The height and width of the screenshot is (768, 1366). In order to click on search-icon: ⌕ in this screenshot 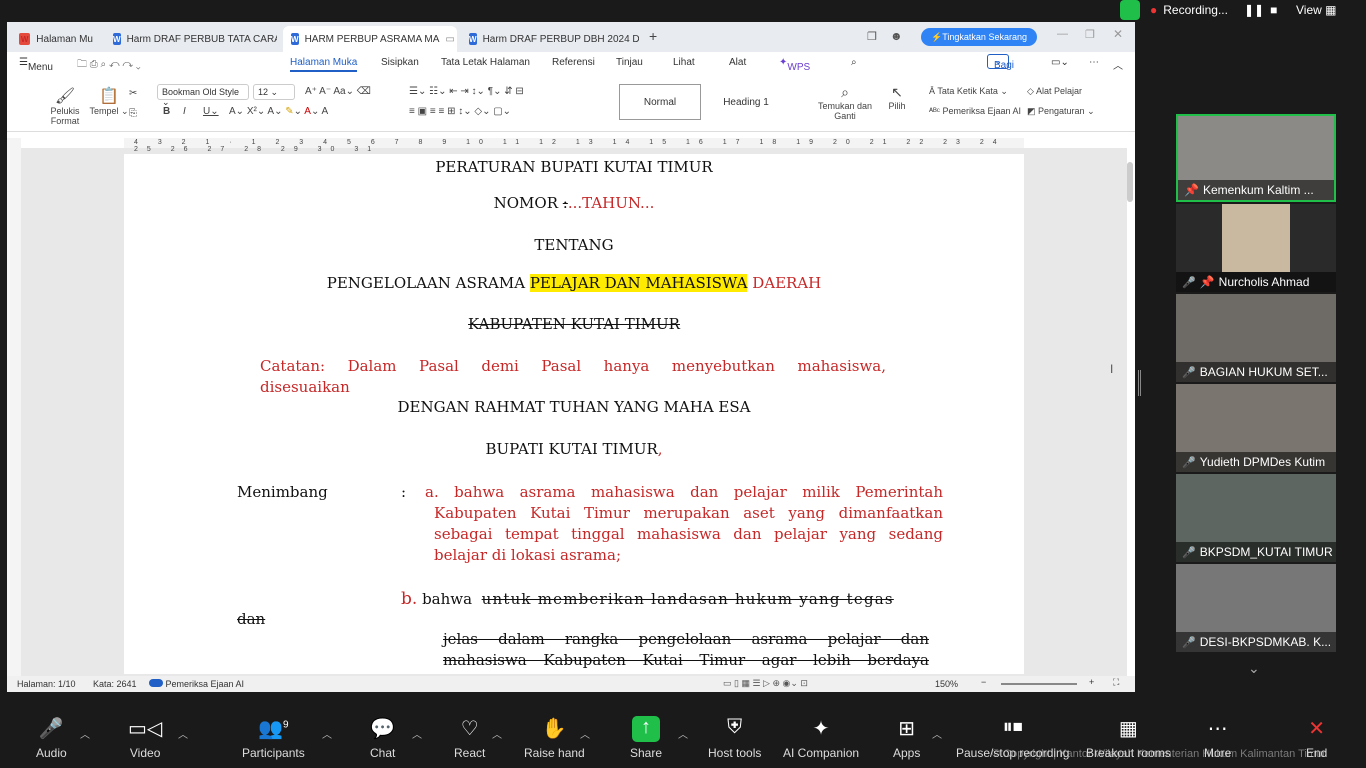, I will do `click(854, 62)`.